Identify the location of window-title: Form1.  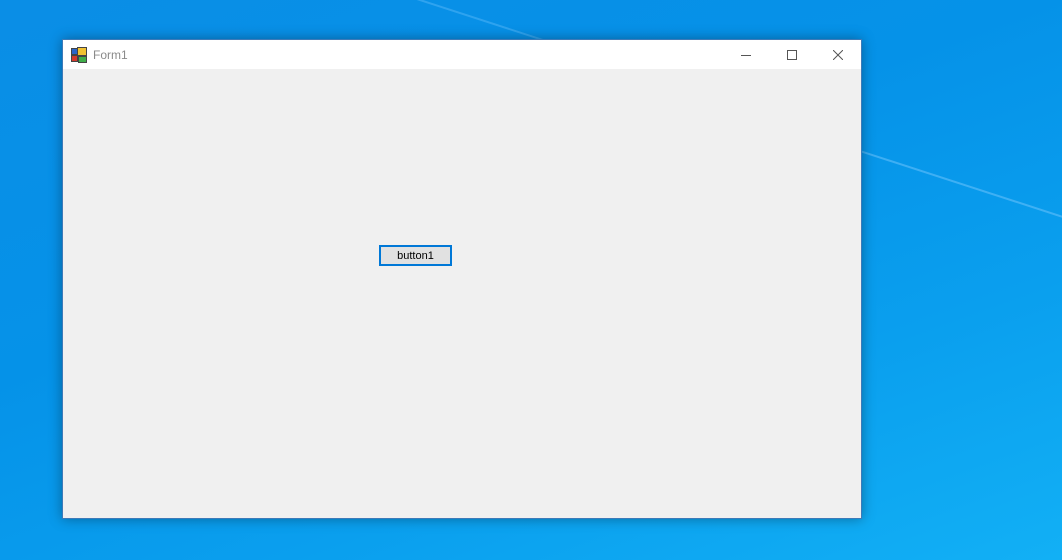
(110, 54).